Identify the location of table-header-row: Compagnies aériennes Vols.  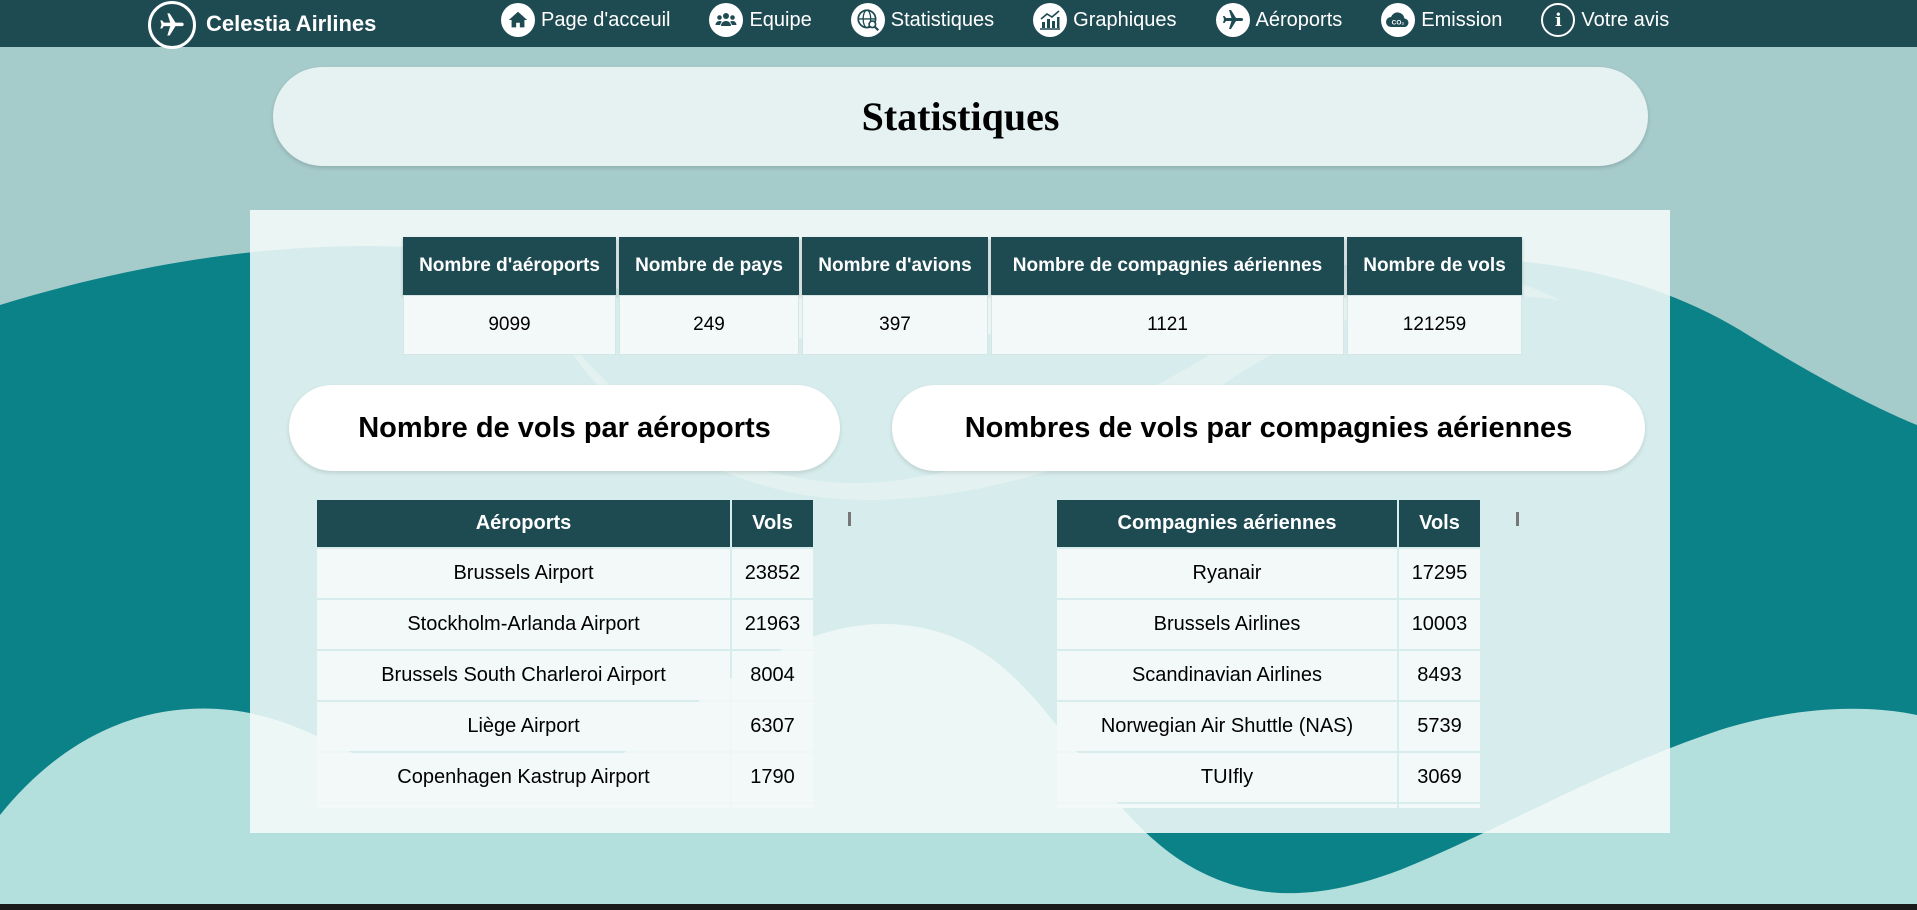
(1268, 523).